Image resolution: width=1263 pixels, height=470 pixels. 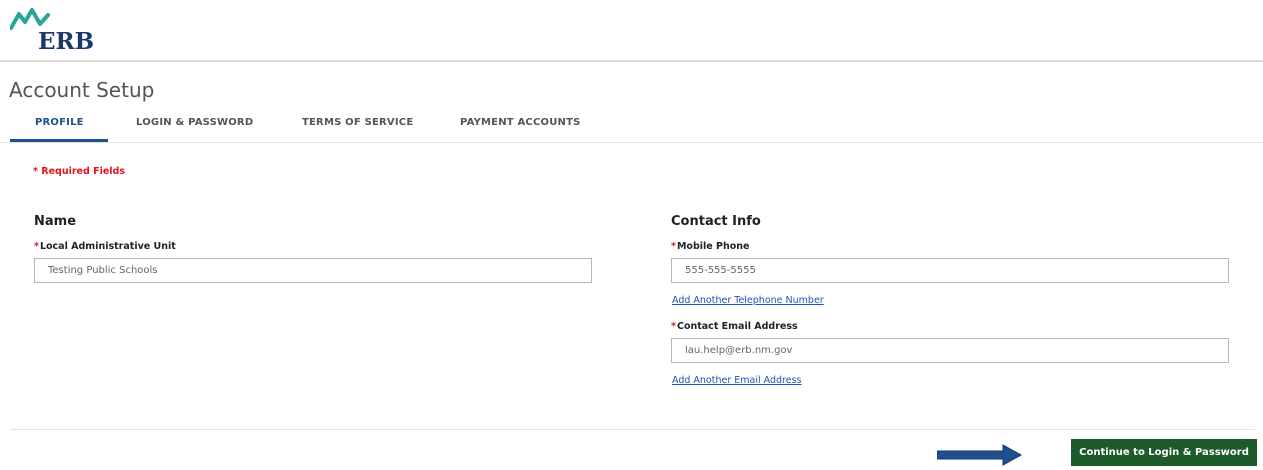 What do you see at coordinates (716, 221) in the screenshot?
I see `contact-section-title: Contact Info` at bounding box center [716, 221].